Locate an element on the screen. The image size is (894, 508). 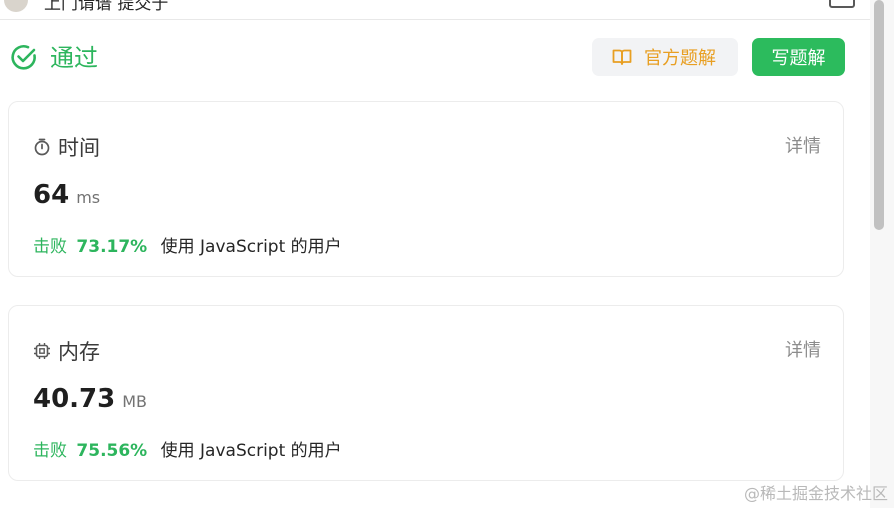
check-circle-icon is located at coordinates (23, 57).